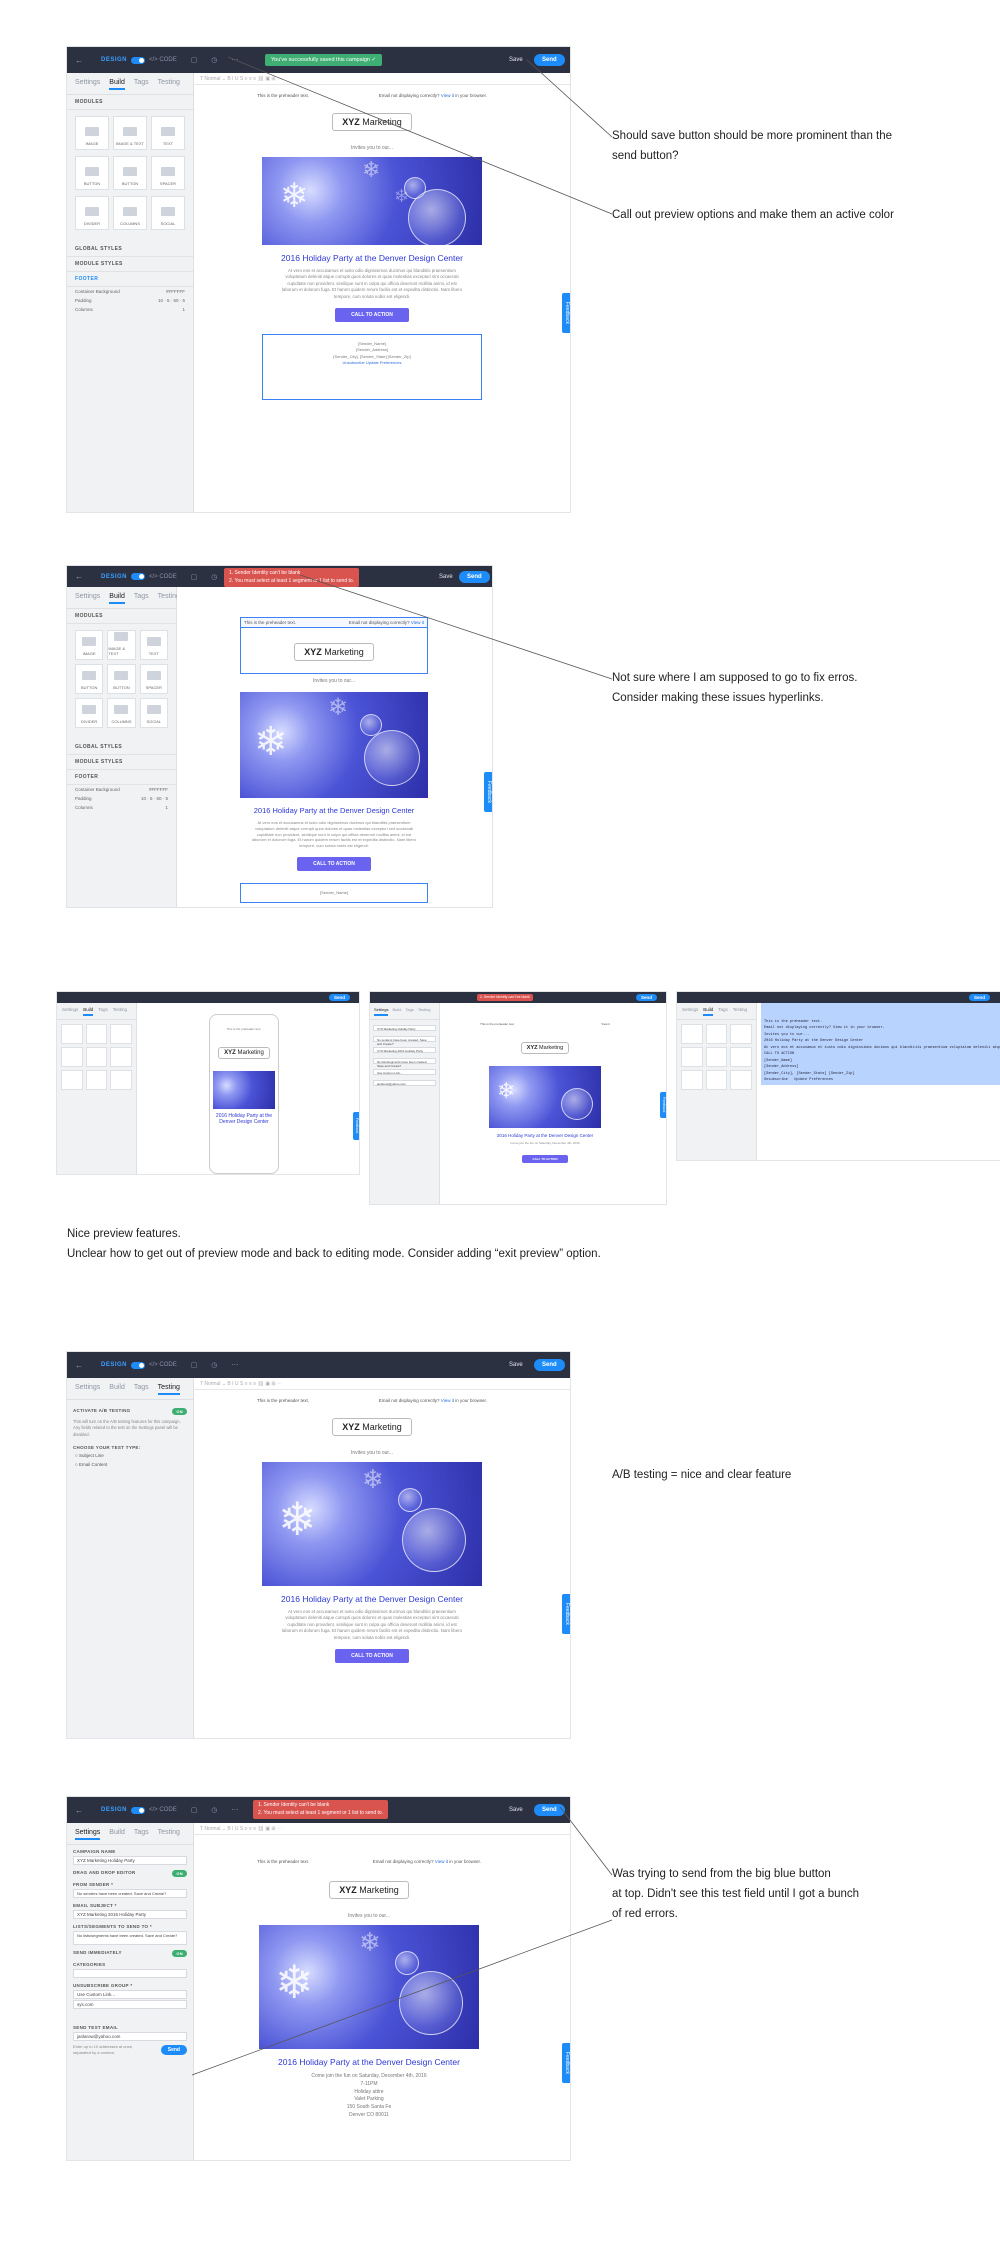 The image size is (1000, 2249). Describe the element at coordinates (404, 1028) in the screenshot. I see `campaign-name-field: XYZ Marketing Holiday Party` at that location.